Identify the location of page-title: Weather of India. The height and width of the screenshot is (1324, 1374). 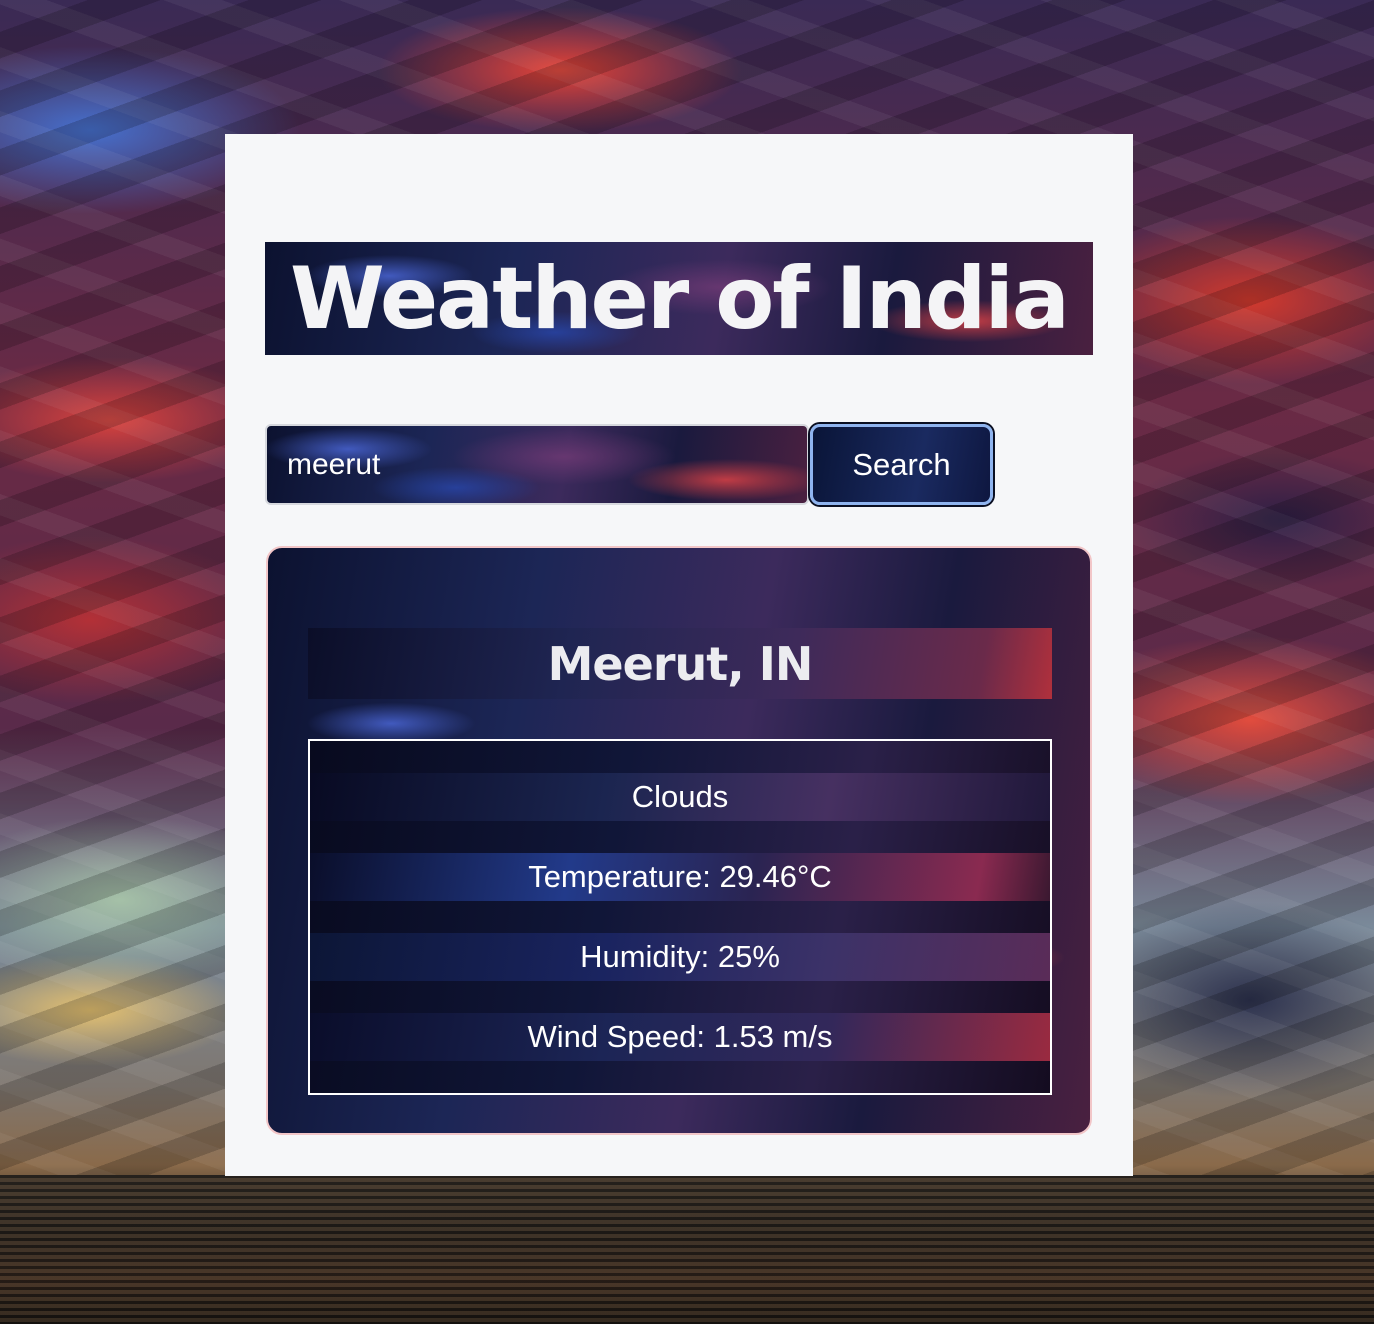
(680, 298).